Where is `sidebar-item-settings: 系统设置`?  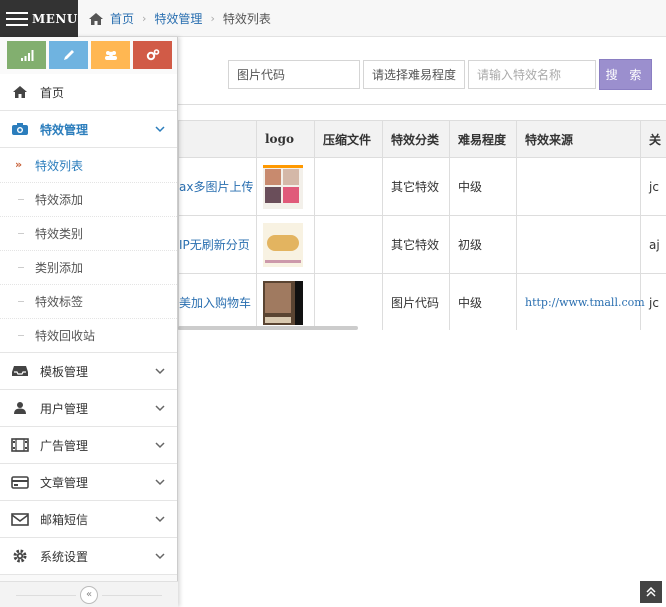
sidebar-item-settings: 系统设置 is located at coordinates (88, 556).